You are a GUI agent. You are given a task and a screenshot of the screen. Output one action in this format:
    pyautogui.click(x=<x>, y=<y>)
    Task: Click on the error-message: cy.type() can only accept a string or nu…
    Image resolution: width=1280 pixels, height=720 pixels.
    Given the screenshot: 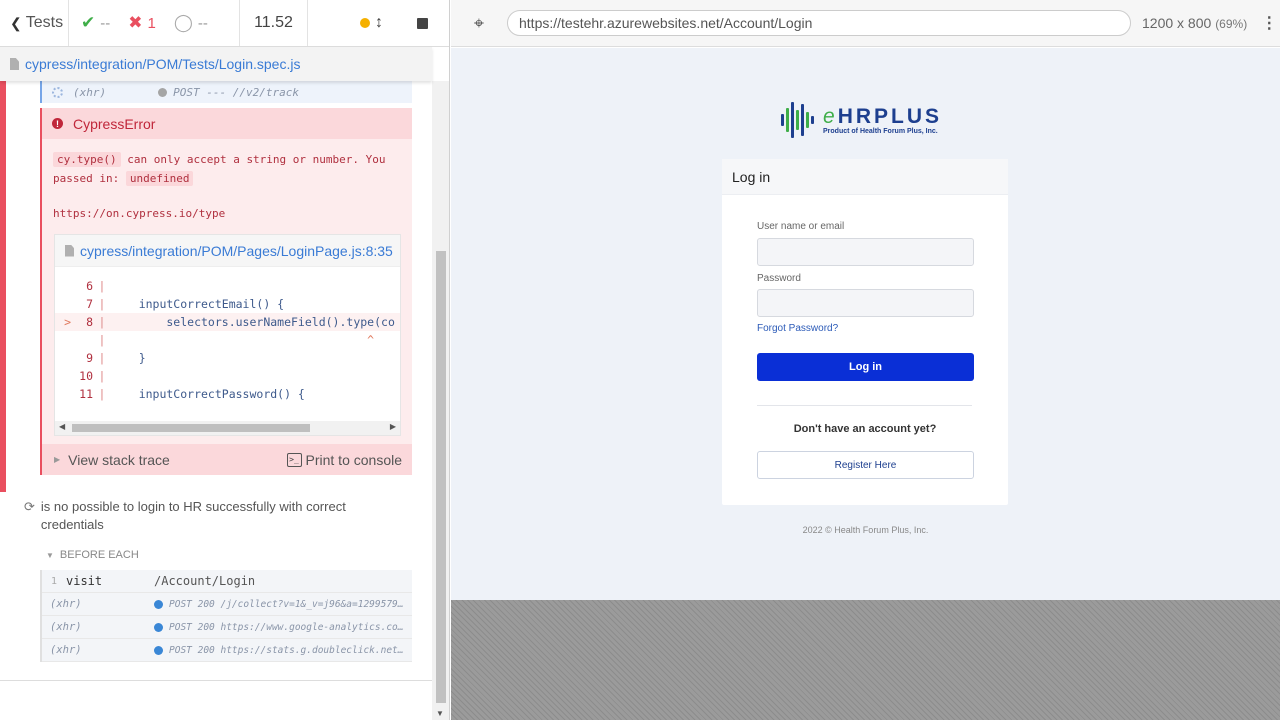 What is the action you would take?
    pyautogui.click(x=227, y=163)
    